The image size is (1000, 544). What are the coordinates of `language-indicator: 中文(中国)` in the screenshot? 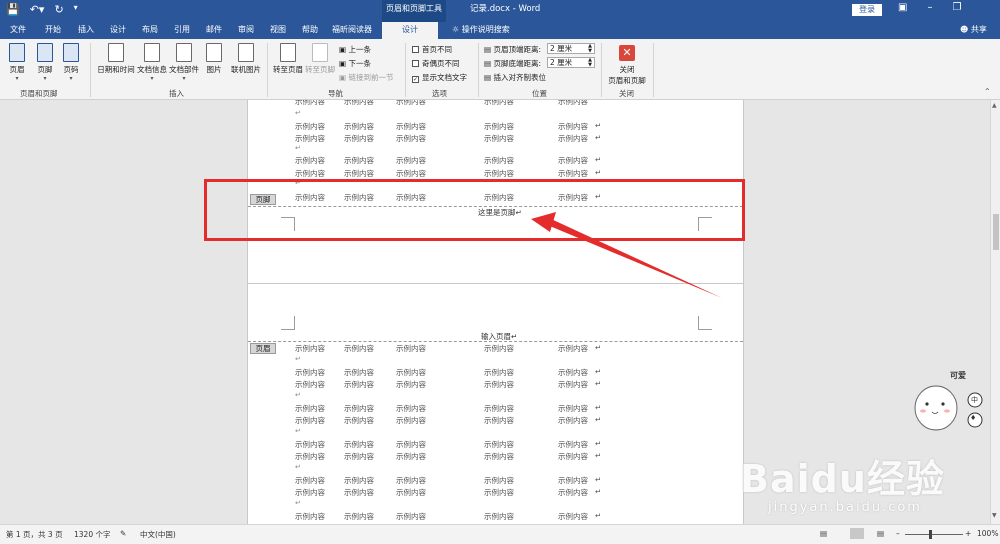 It's located at (158, 534).